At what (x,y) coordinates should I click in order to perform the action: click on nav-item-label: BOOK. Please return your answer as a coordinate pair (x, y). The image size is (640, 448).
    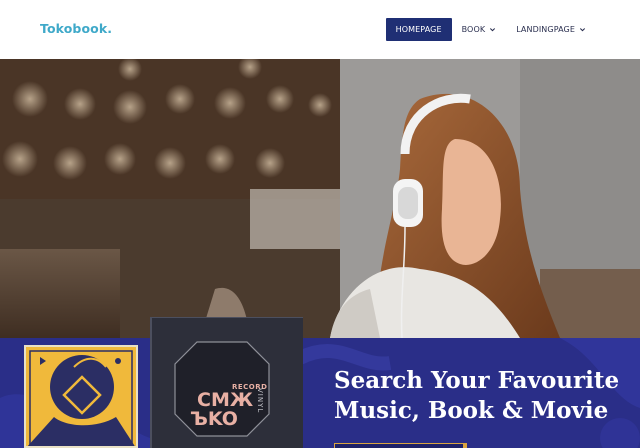
    Looking at the image, I should click on (473, 29).